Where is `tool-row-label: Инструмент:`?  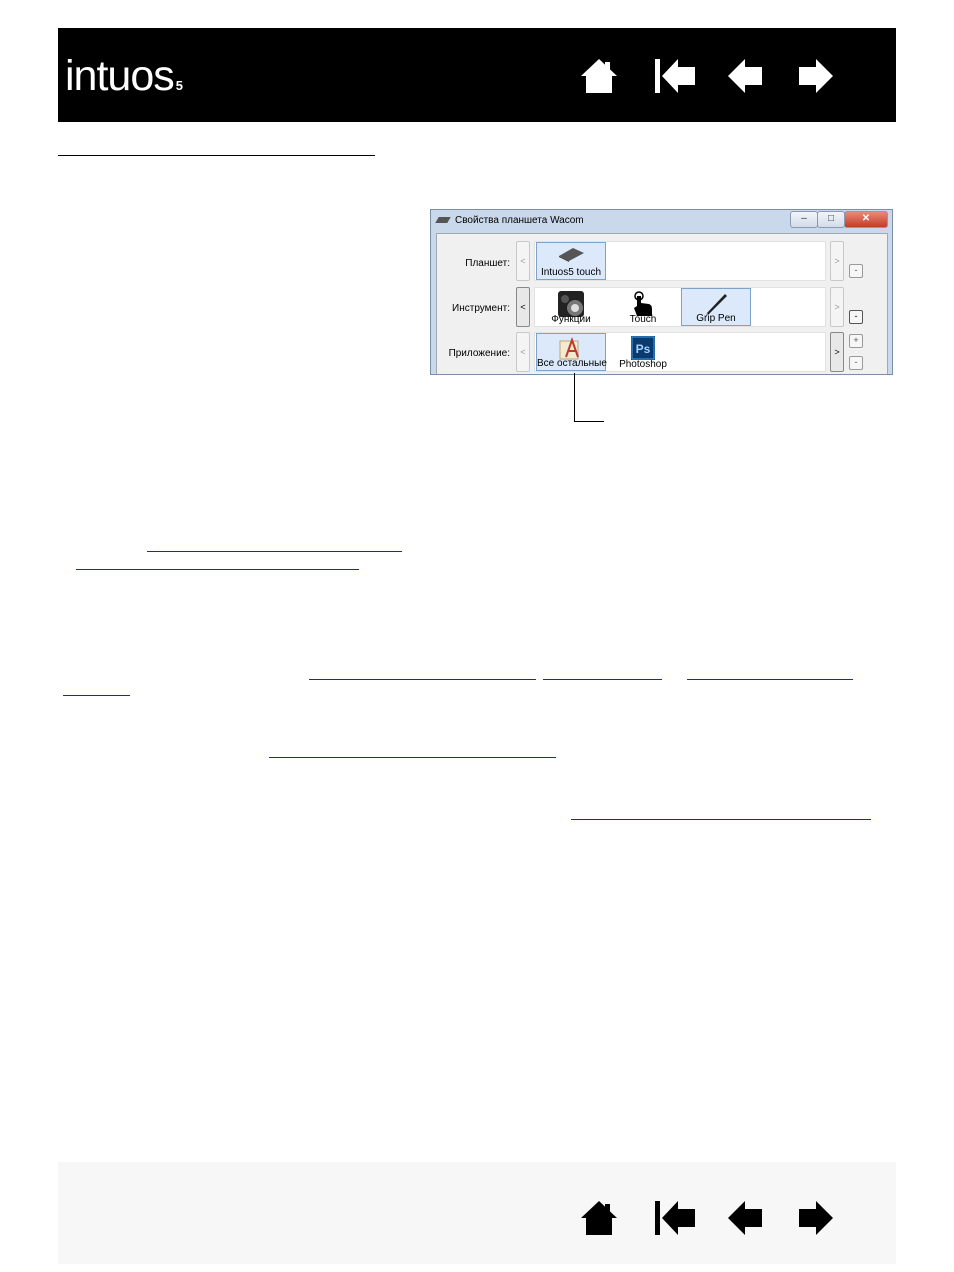
tool-row-label: Инструмент: is located at coordinates (481, 308).